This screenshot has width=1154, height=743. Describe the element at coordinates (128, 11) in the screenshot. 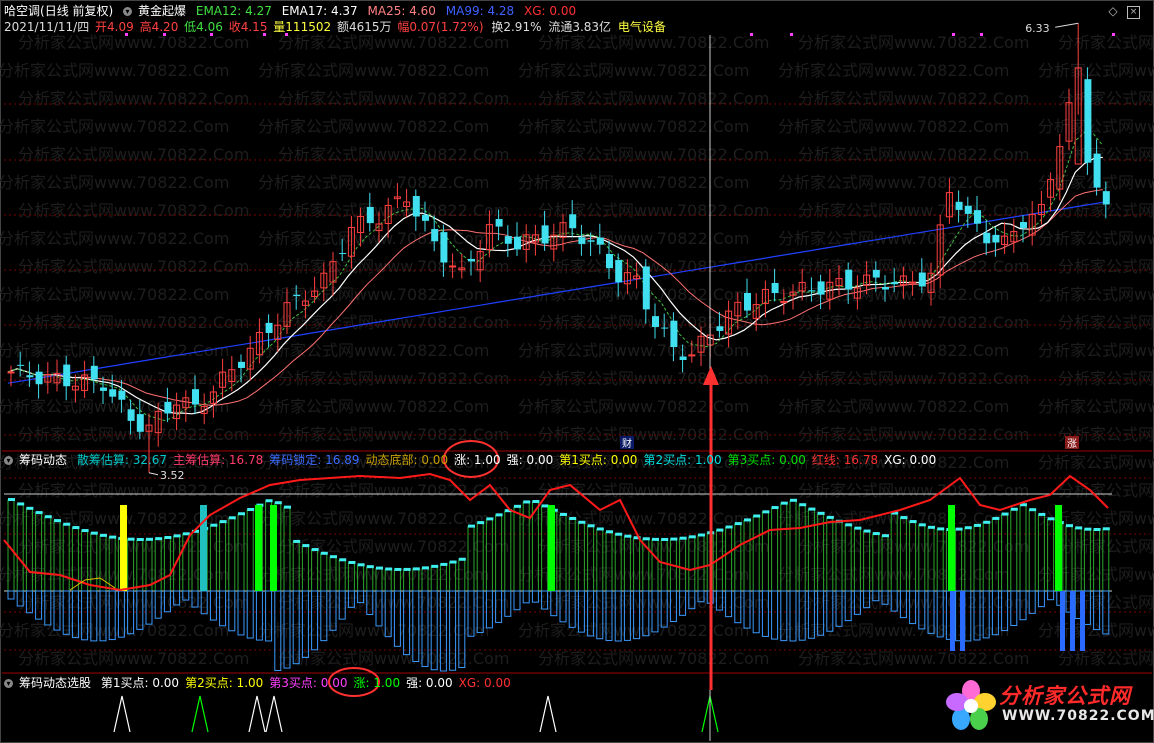

I see `indicator-toggle-icon: ▾` at that location.